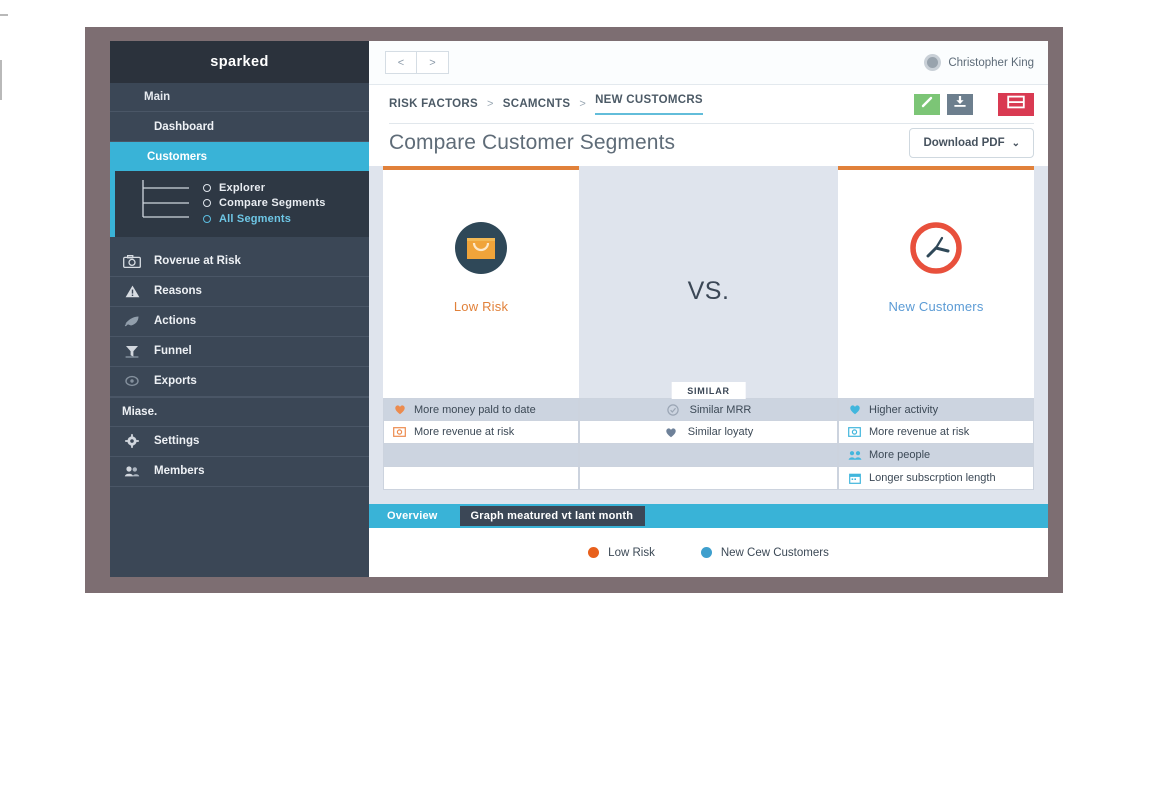 Image resolution: width=1151 pixels, height=793 pixels. I want to click on scan-edge-mark-top, so click(4, 15).